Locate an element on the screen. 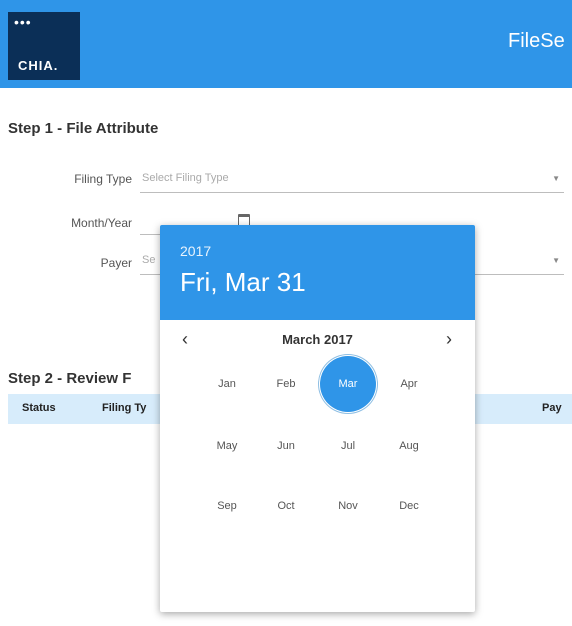 The width and height of the screenshot is (572, 626). logo-text: CHIA. is located at coordinates (38, 65).